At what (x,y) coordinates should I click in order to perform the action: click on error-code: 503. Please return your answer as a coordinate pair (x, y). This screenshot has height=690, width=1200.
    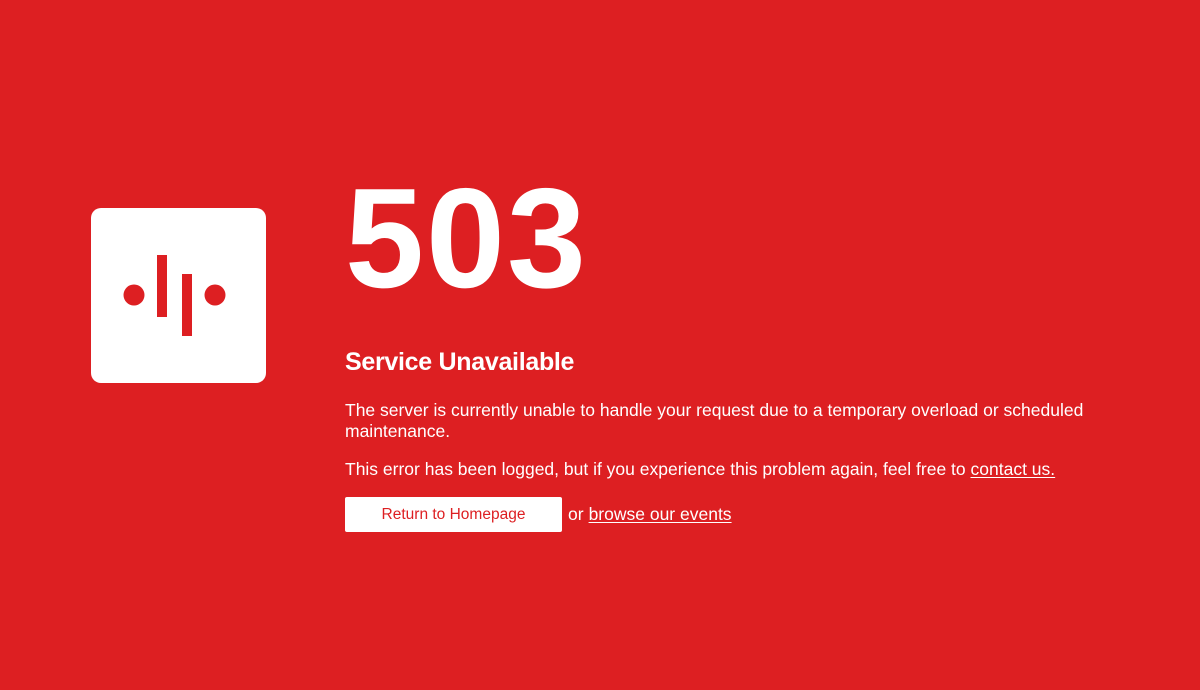
    Looking at the image, I should click on (466, 238).